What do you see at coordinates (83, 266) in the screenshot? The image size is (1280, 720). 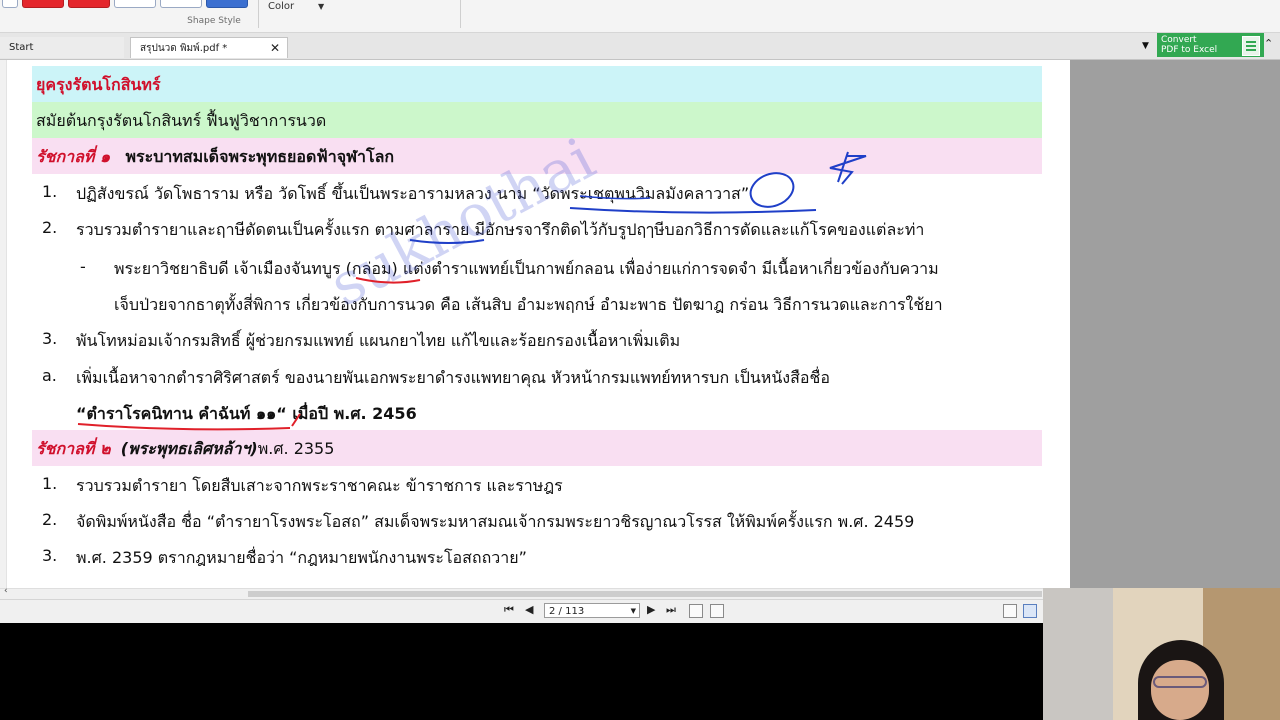 I see `list-number: -` at bounding box center [83, 266].